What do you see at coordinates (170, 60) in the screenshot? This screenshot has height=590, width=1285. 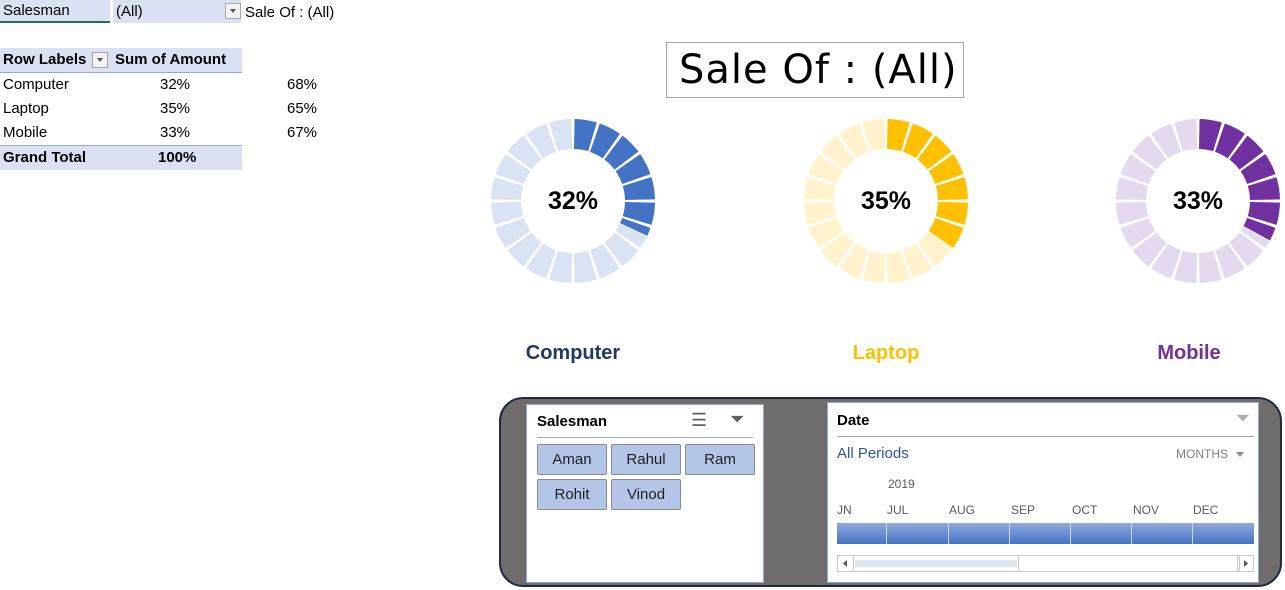 I see `sum-of-amount-header: Sum of Amount` at bounding box center [170, 60].